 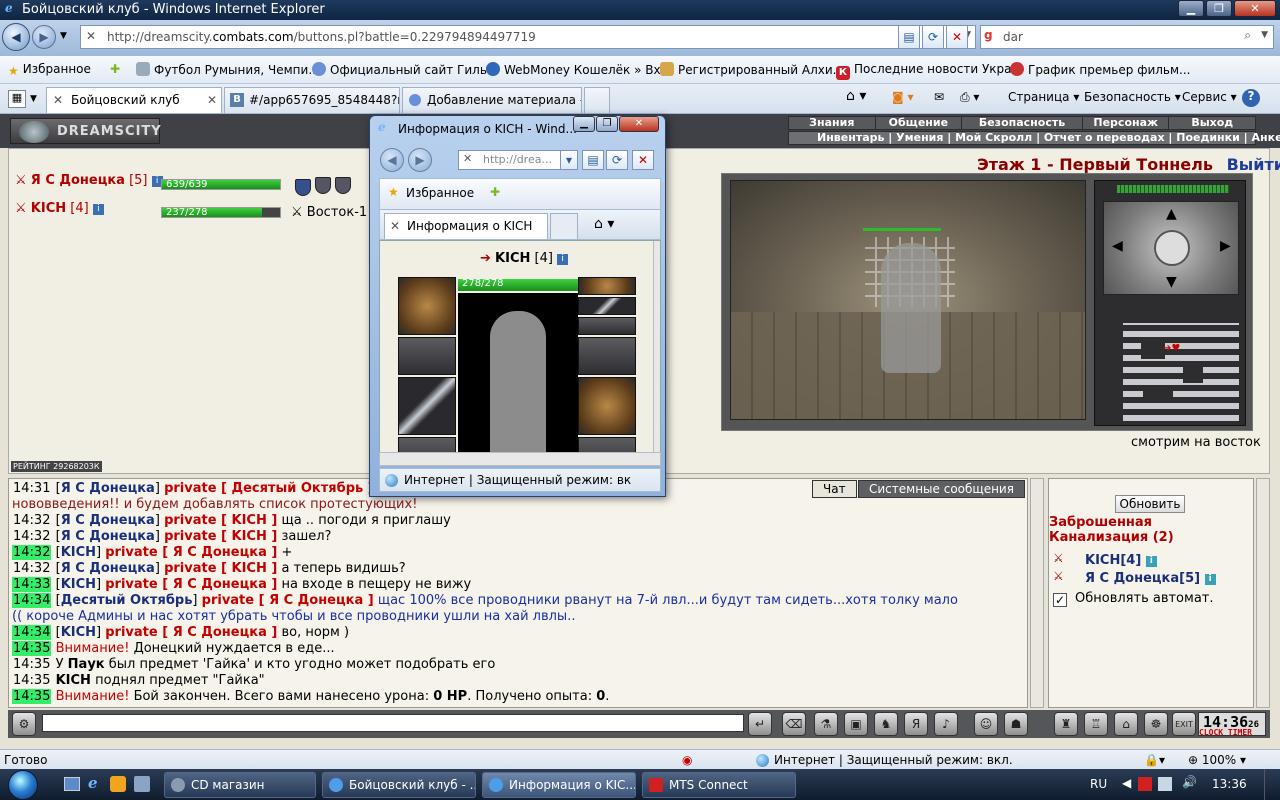 What do you see at coordinates (520, 459) in the screenshot?
I see `popup-h-scrollbar` at bounding box center [520, 459].